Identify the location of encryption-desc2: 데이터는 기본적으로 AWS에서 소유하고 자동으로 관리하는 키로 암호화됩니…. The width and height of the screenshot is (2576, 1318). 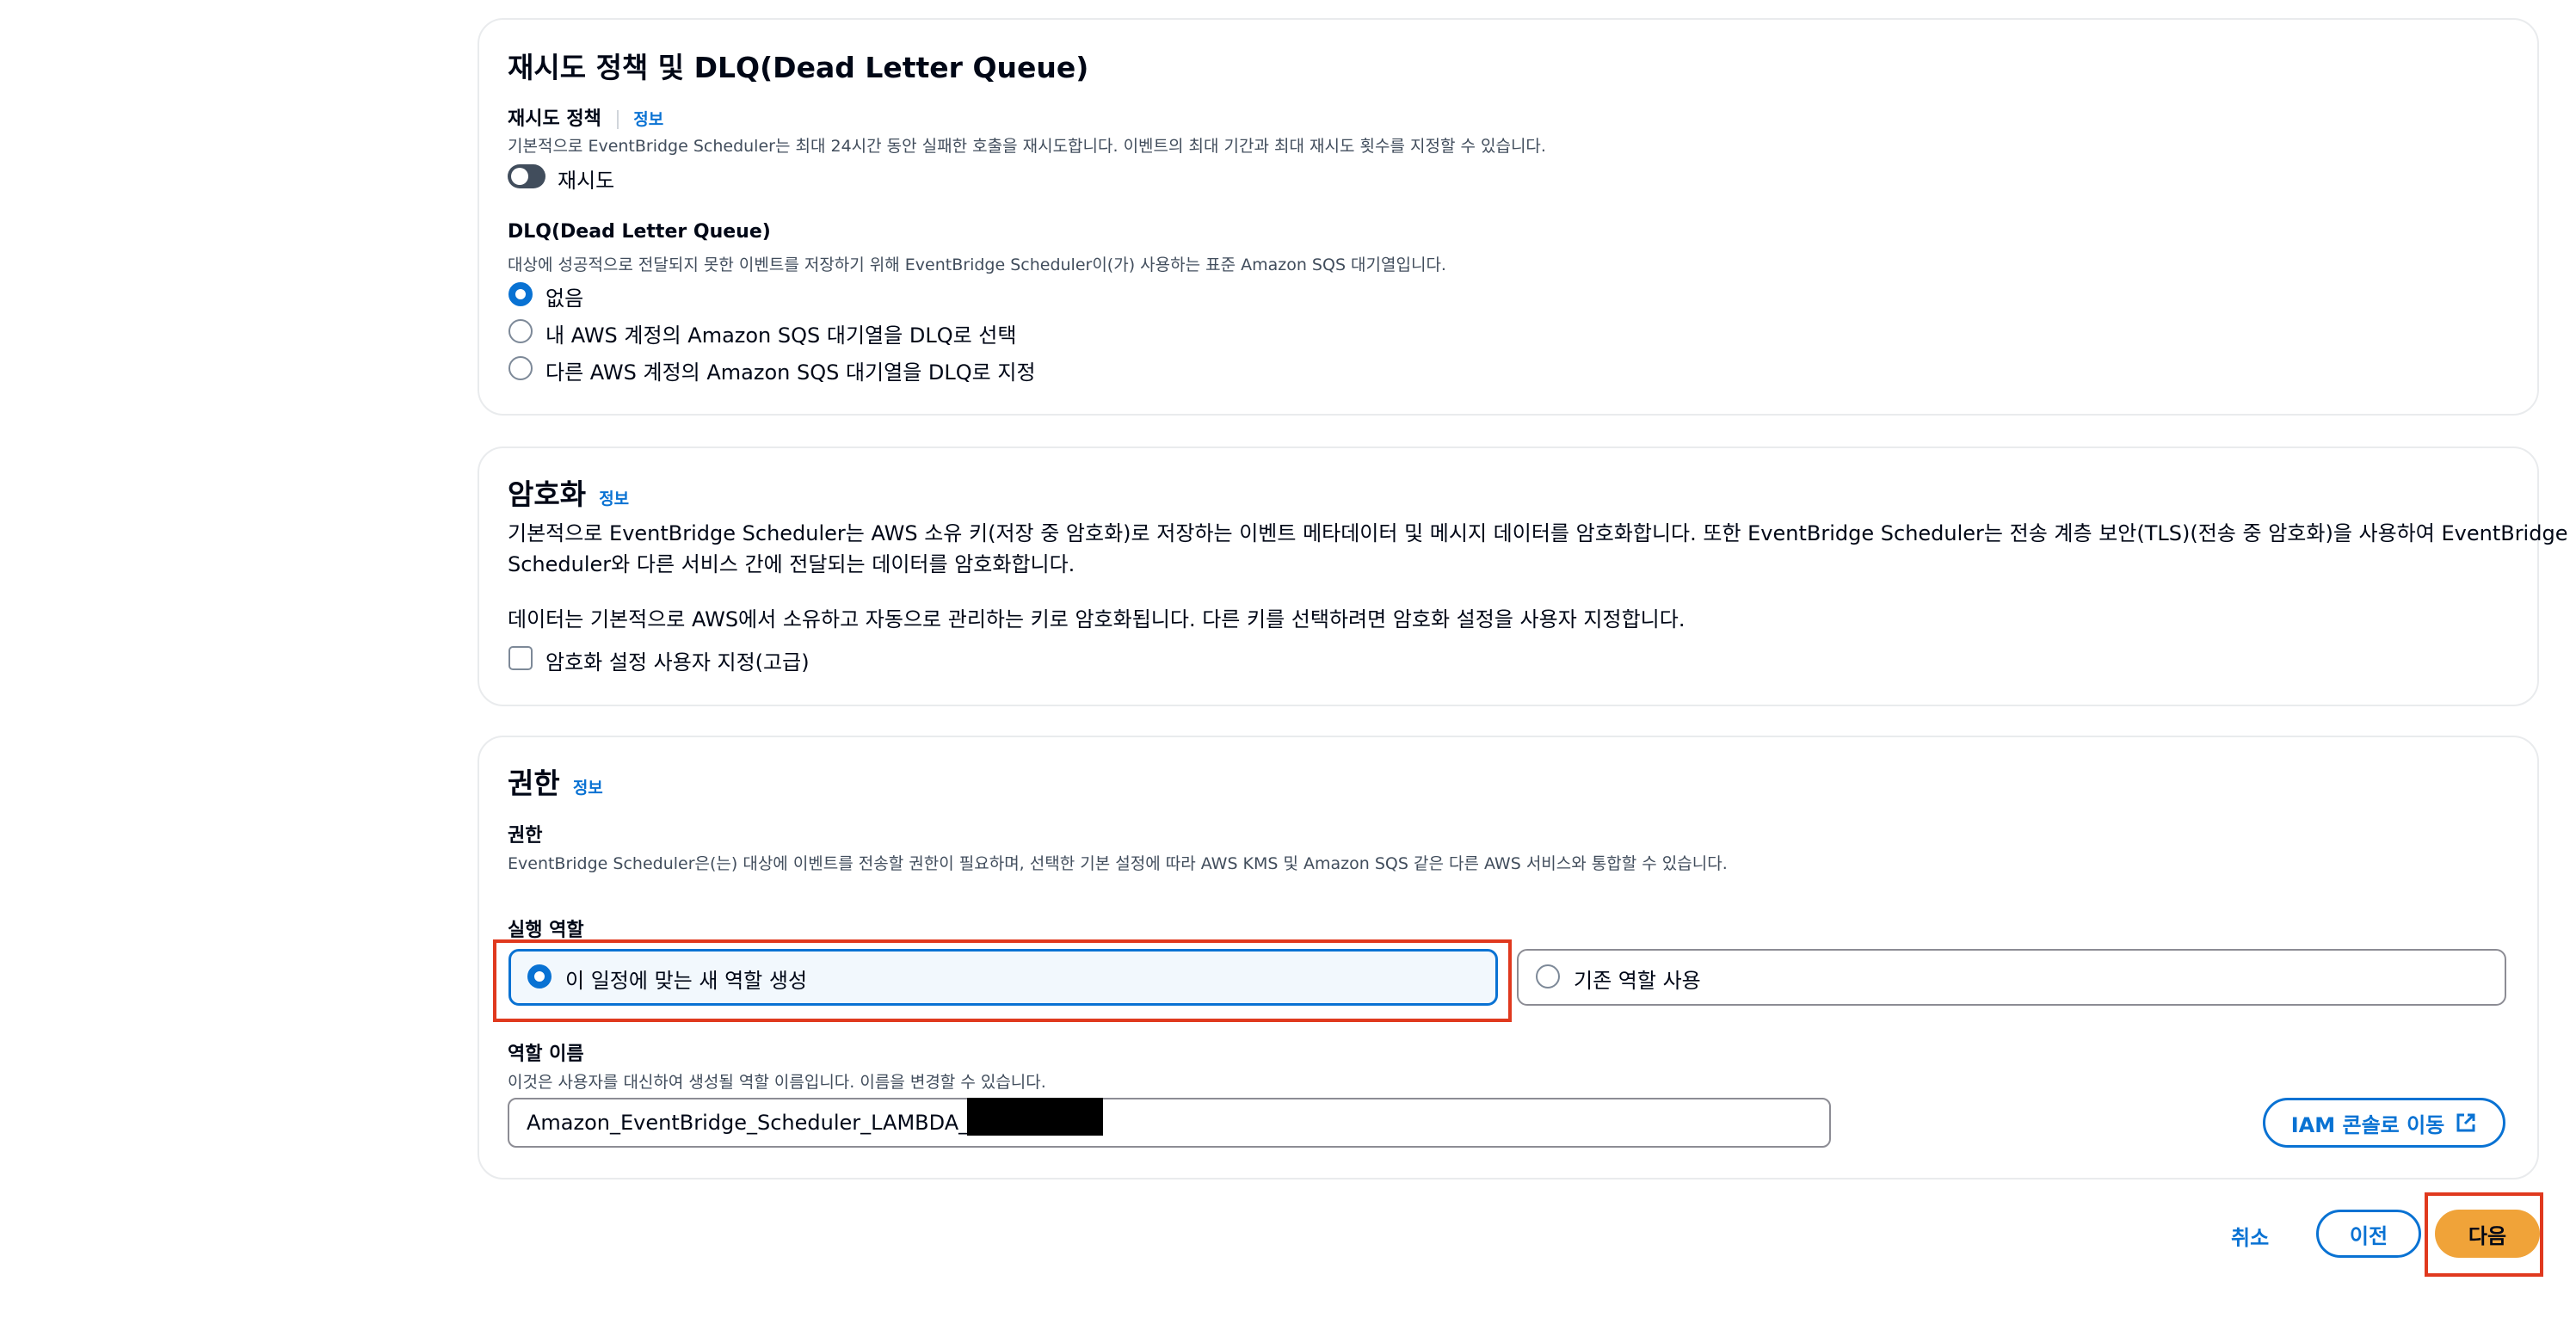
(1096, 619).